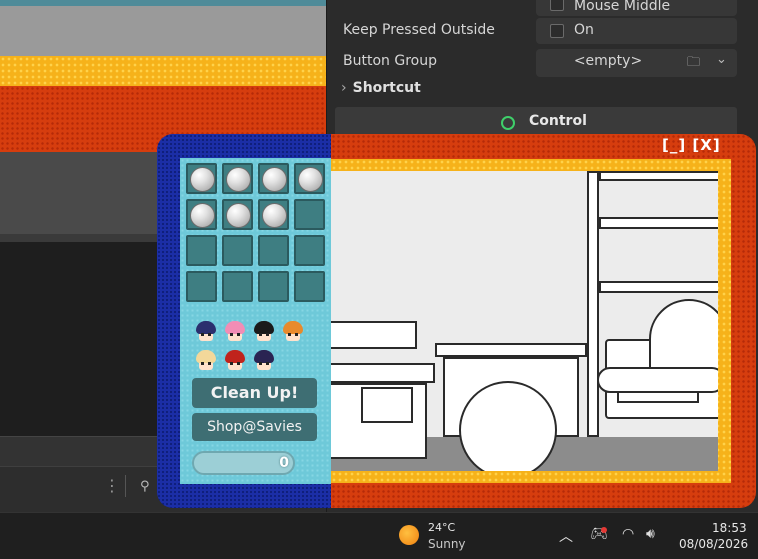 The width and height of the screenshot is (758, 559). What do you see at coordinates (622, 7) in the screenshot?
I see `mouse-middle-label: Mouse Middle` at bounding box center [622, 7].